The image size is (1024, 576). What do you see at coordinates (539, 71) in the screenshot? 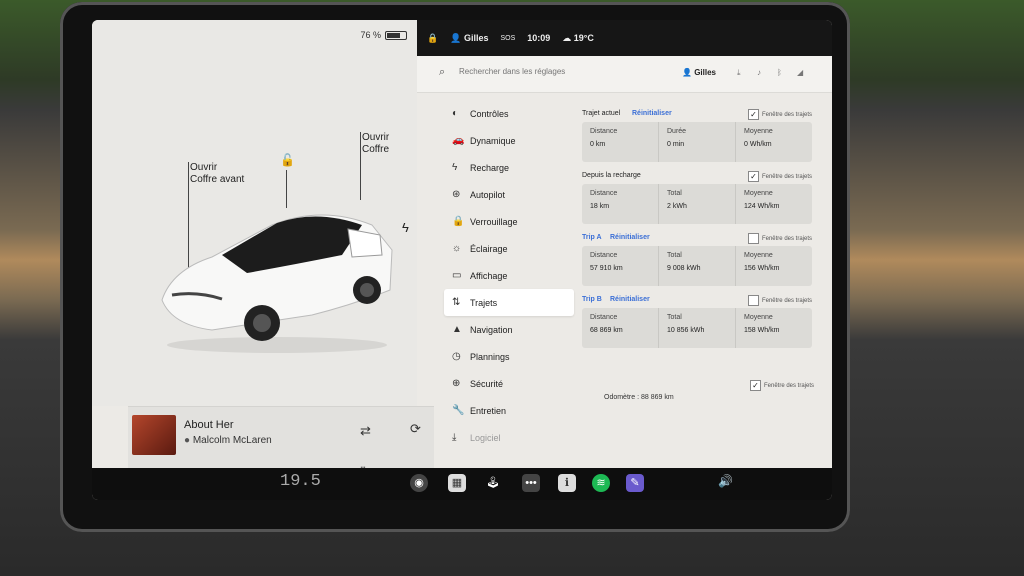
I see `settings-search-input` at bounding box center [539, 71].